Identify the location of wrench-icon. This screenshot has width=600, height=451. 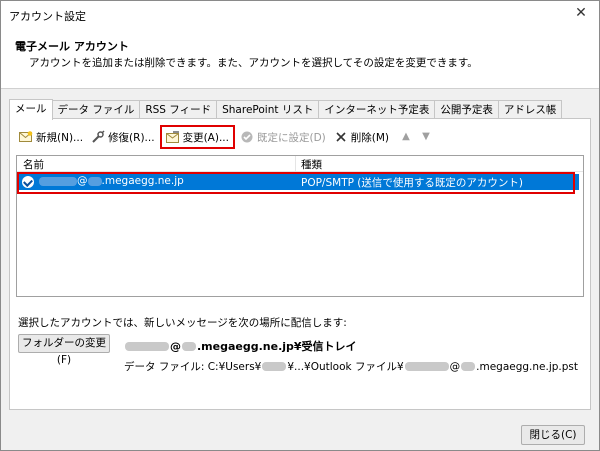
(98, 137).